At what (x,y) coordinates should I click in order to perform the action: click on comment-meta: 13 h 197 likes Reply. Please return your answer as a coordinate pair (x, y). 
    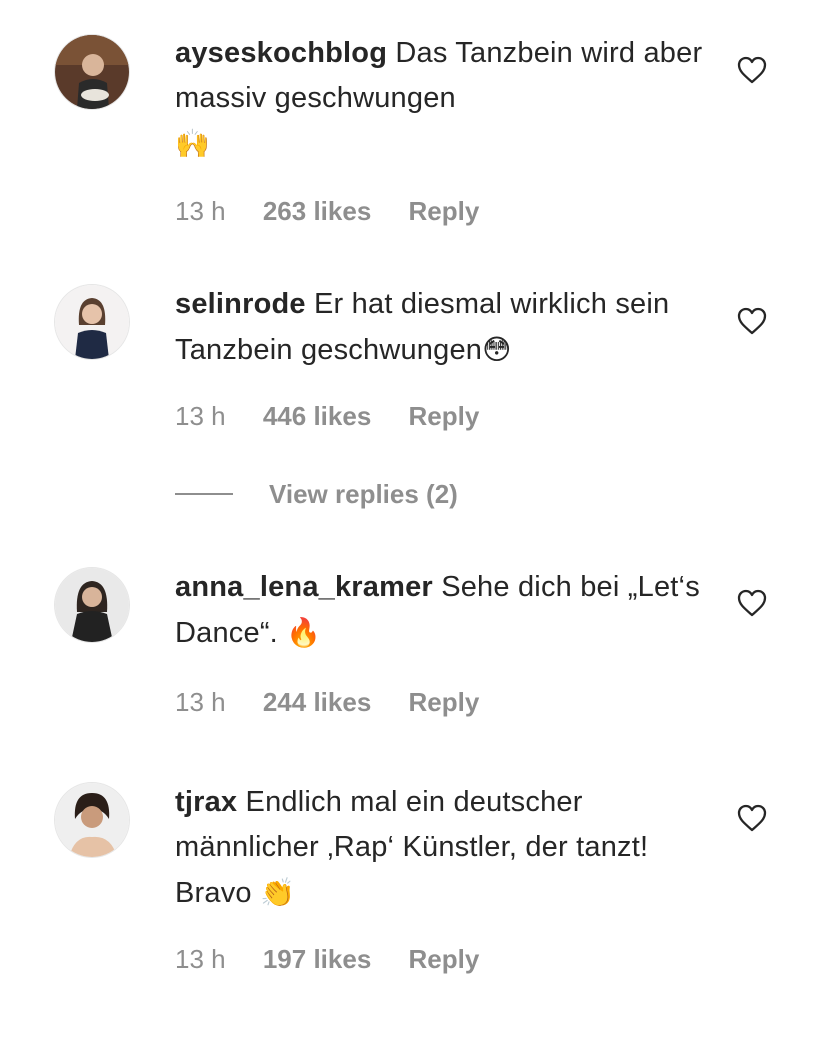
    Looking at the image, I should click on (342, 959).